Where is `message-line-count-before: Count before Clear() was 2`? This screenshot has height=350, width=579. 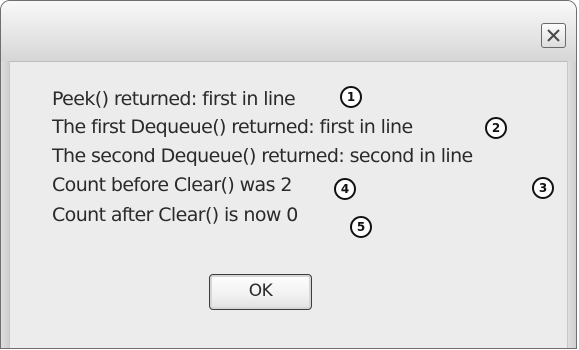
message-line-count-before: Count before Clear() was 2 is located at coordinates (172, 185).